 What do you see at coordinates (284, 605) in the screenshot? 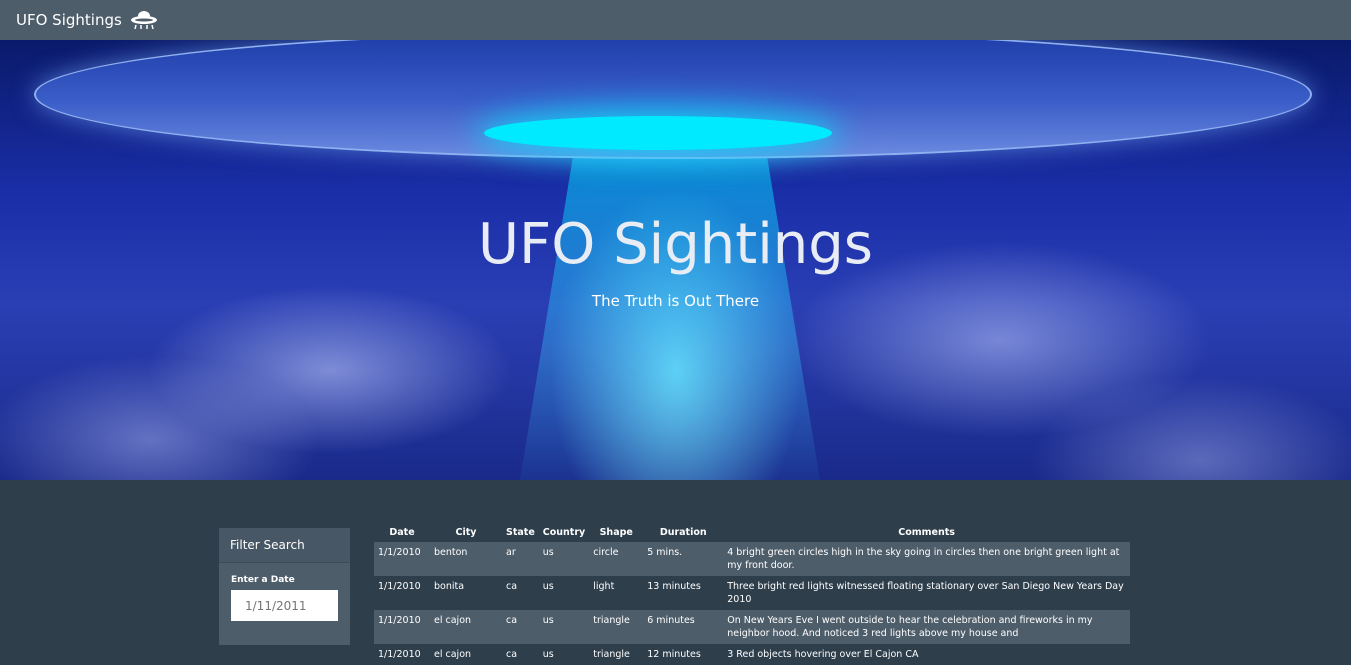
I see `date-input` at bounding box center [284, 605].